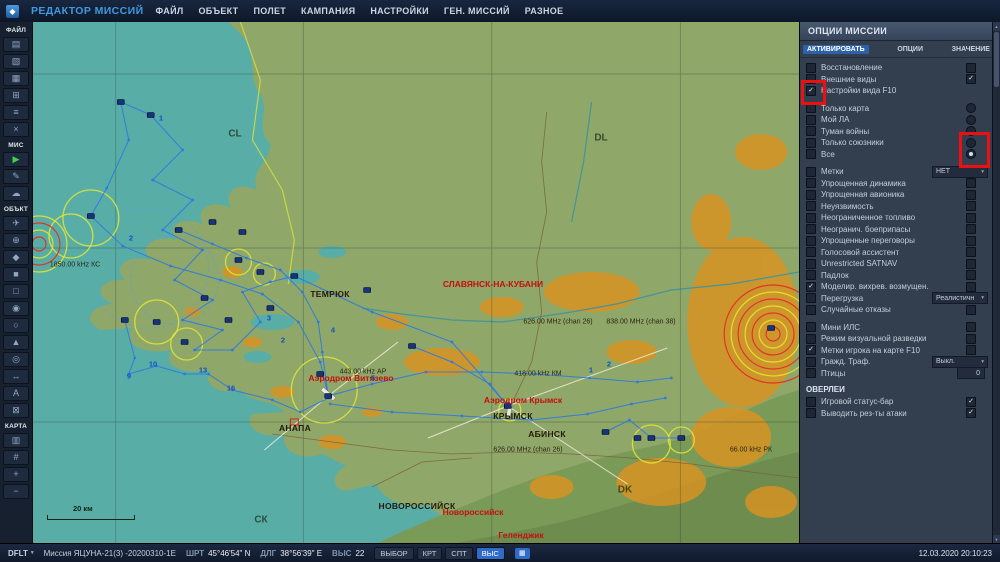 This screenshot has width=1000, height=562. What do you see at coordinates (269, 11) in the screenshot?
I see `menu-item-2: ПОЛЕТ` at bounding box center [269, 11].